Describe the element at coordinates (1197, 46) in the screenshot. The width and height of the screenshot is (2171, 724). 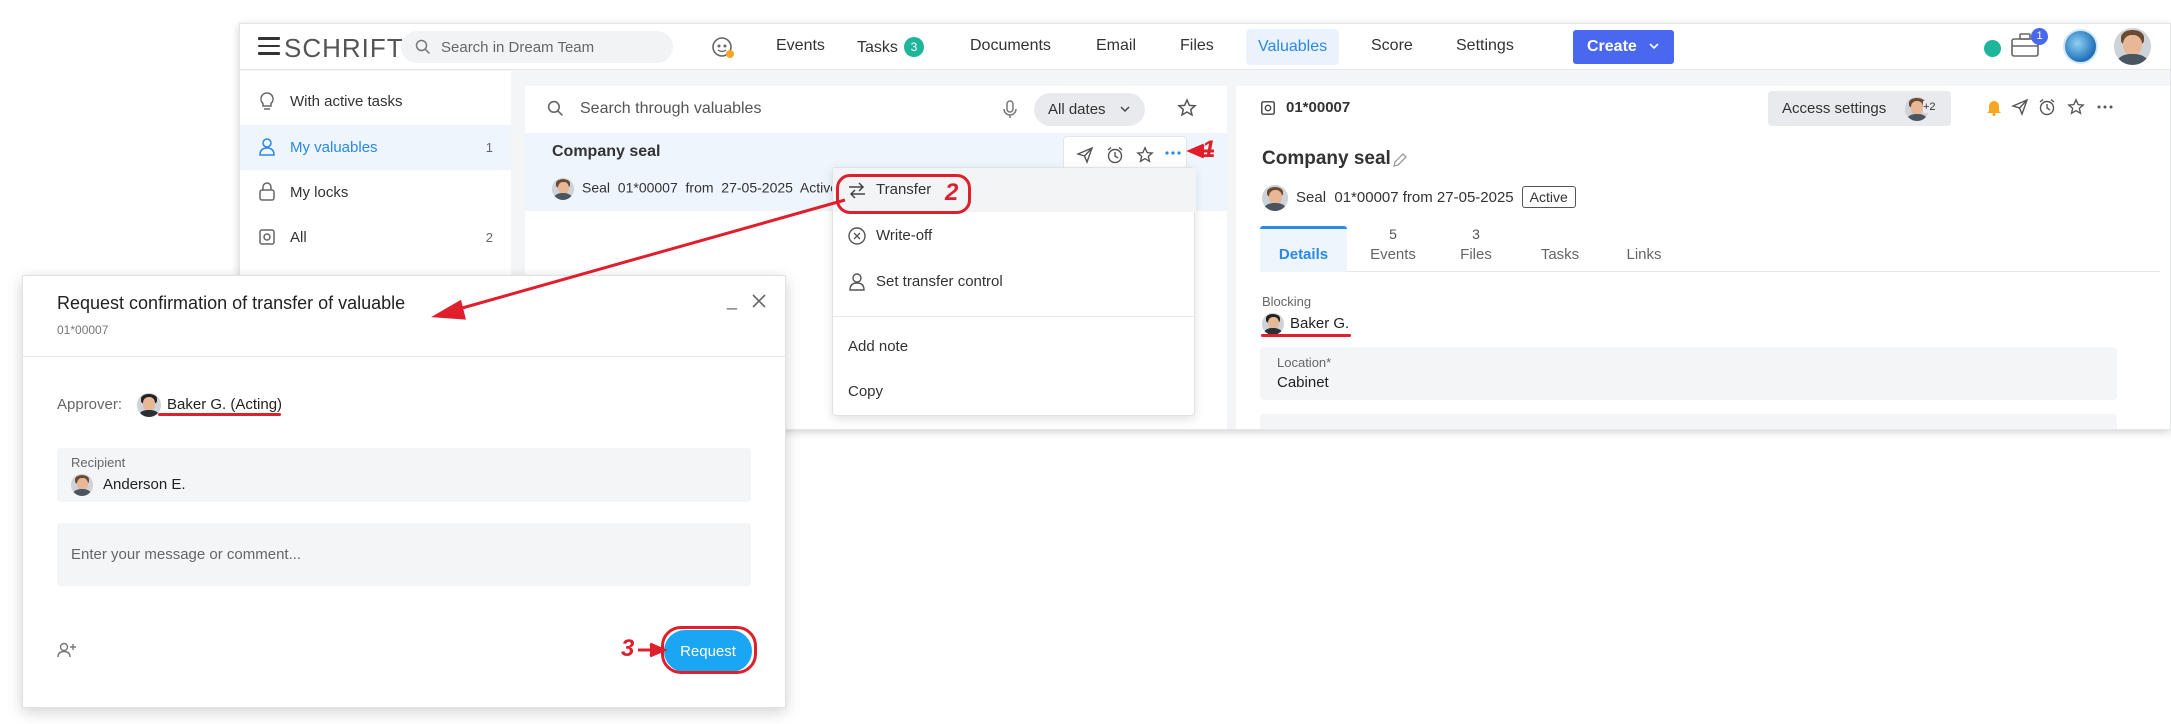
I see `nav-files: Files` at that location.